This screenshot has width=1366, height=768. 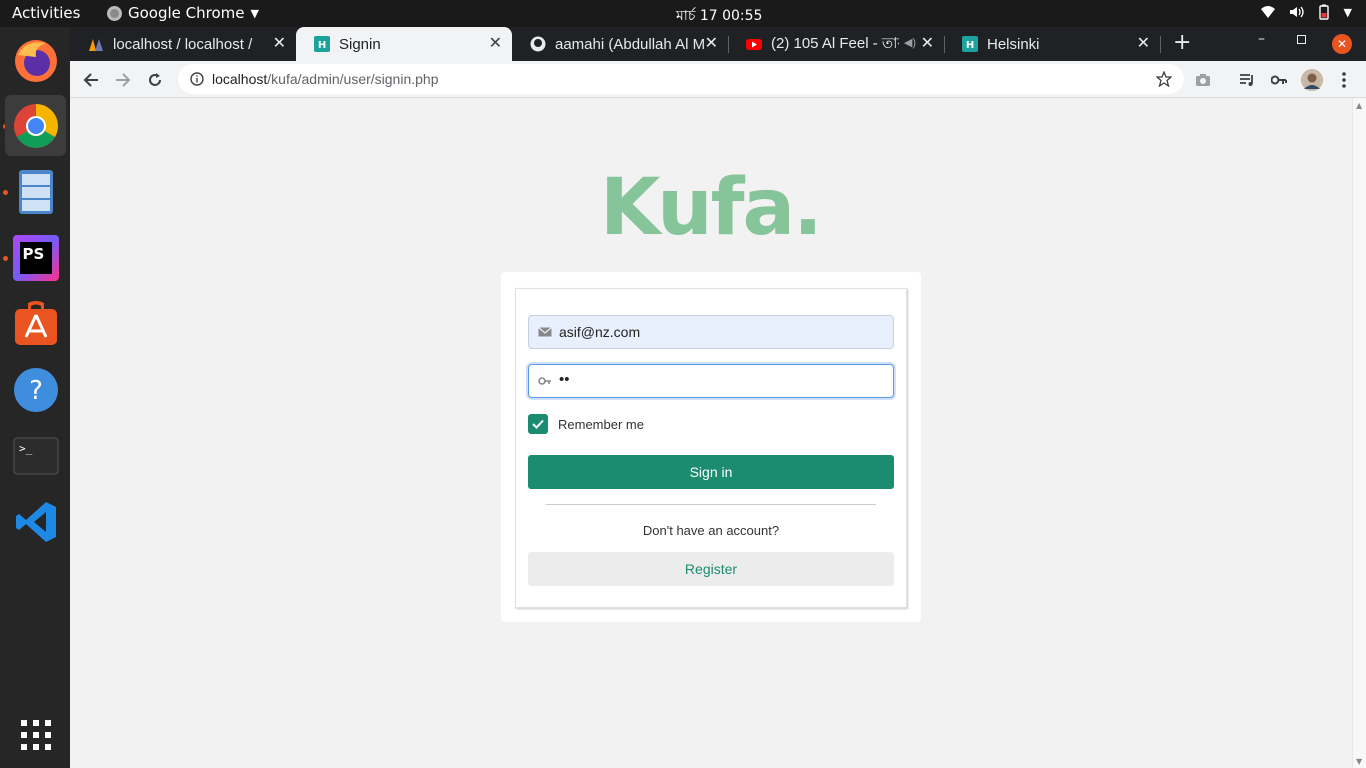 What do you see at coordinates (1296, 12) in the screenshot?
I see `volume-icon` at bounding box center [1296, 12].